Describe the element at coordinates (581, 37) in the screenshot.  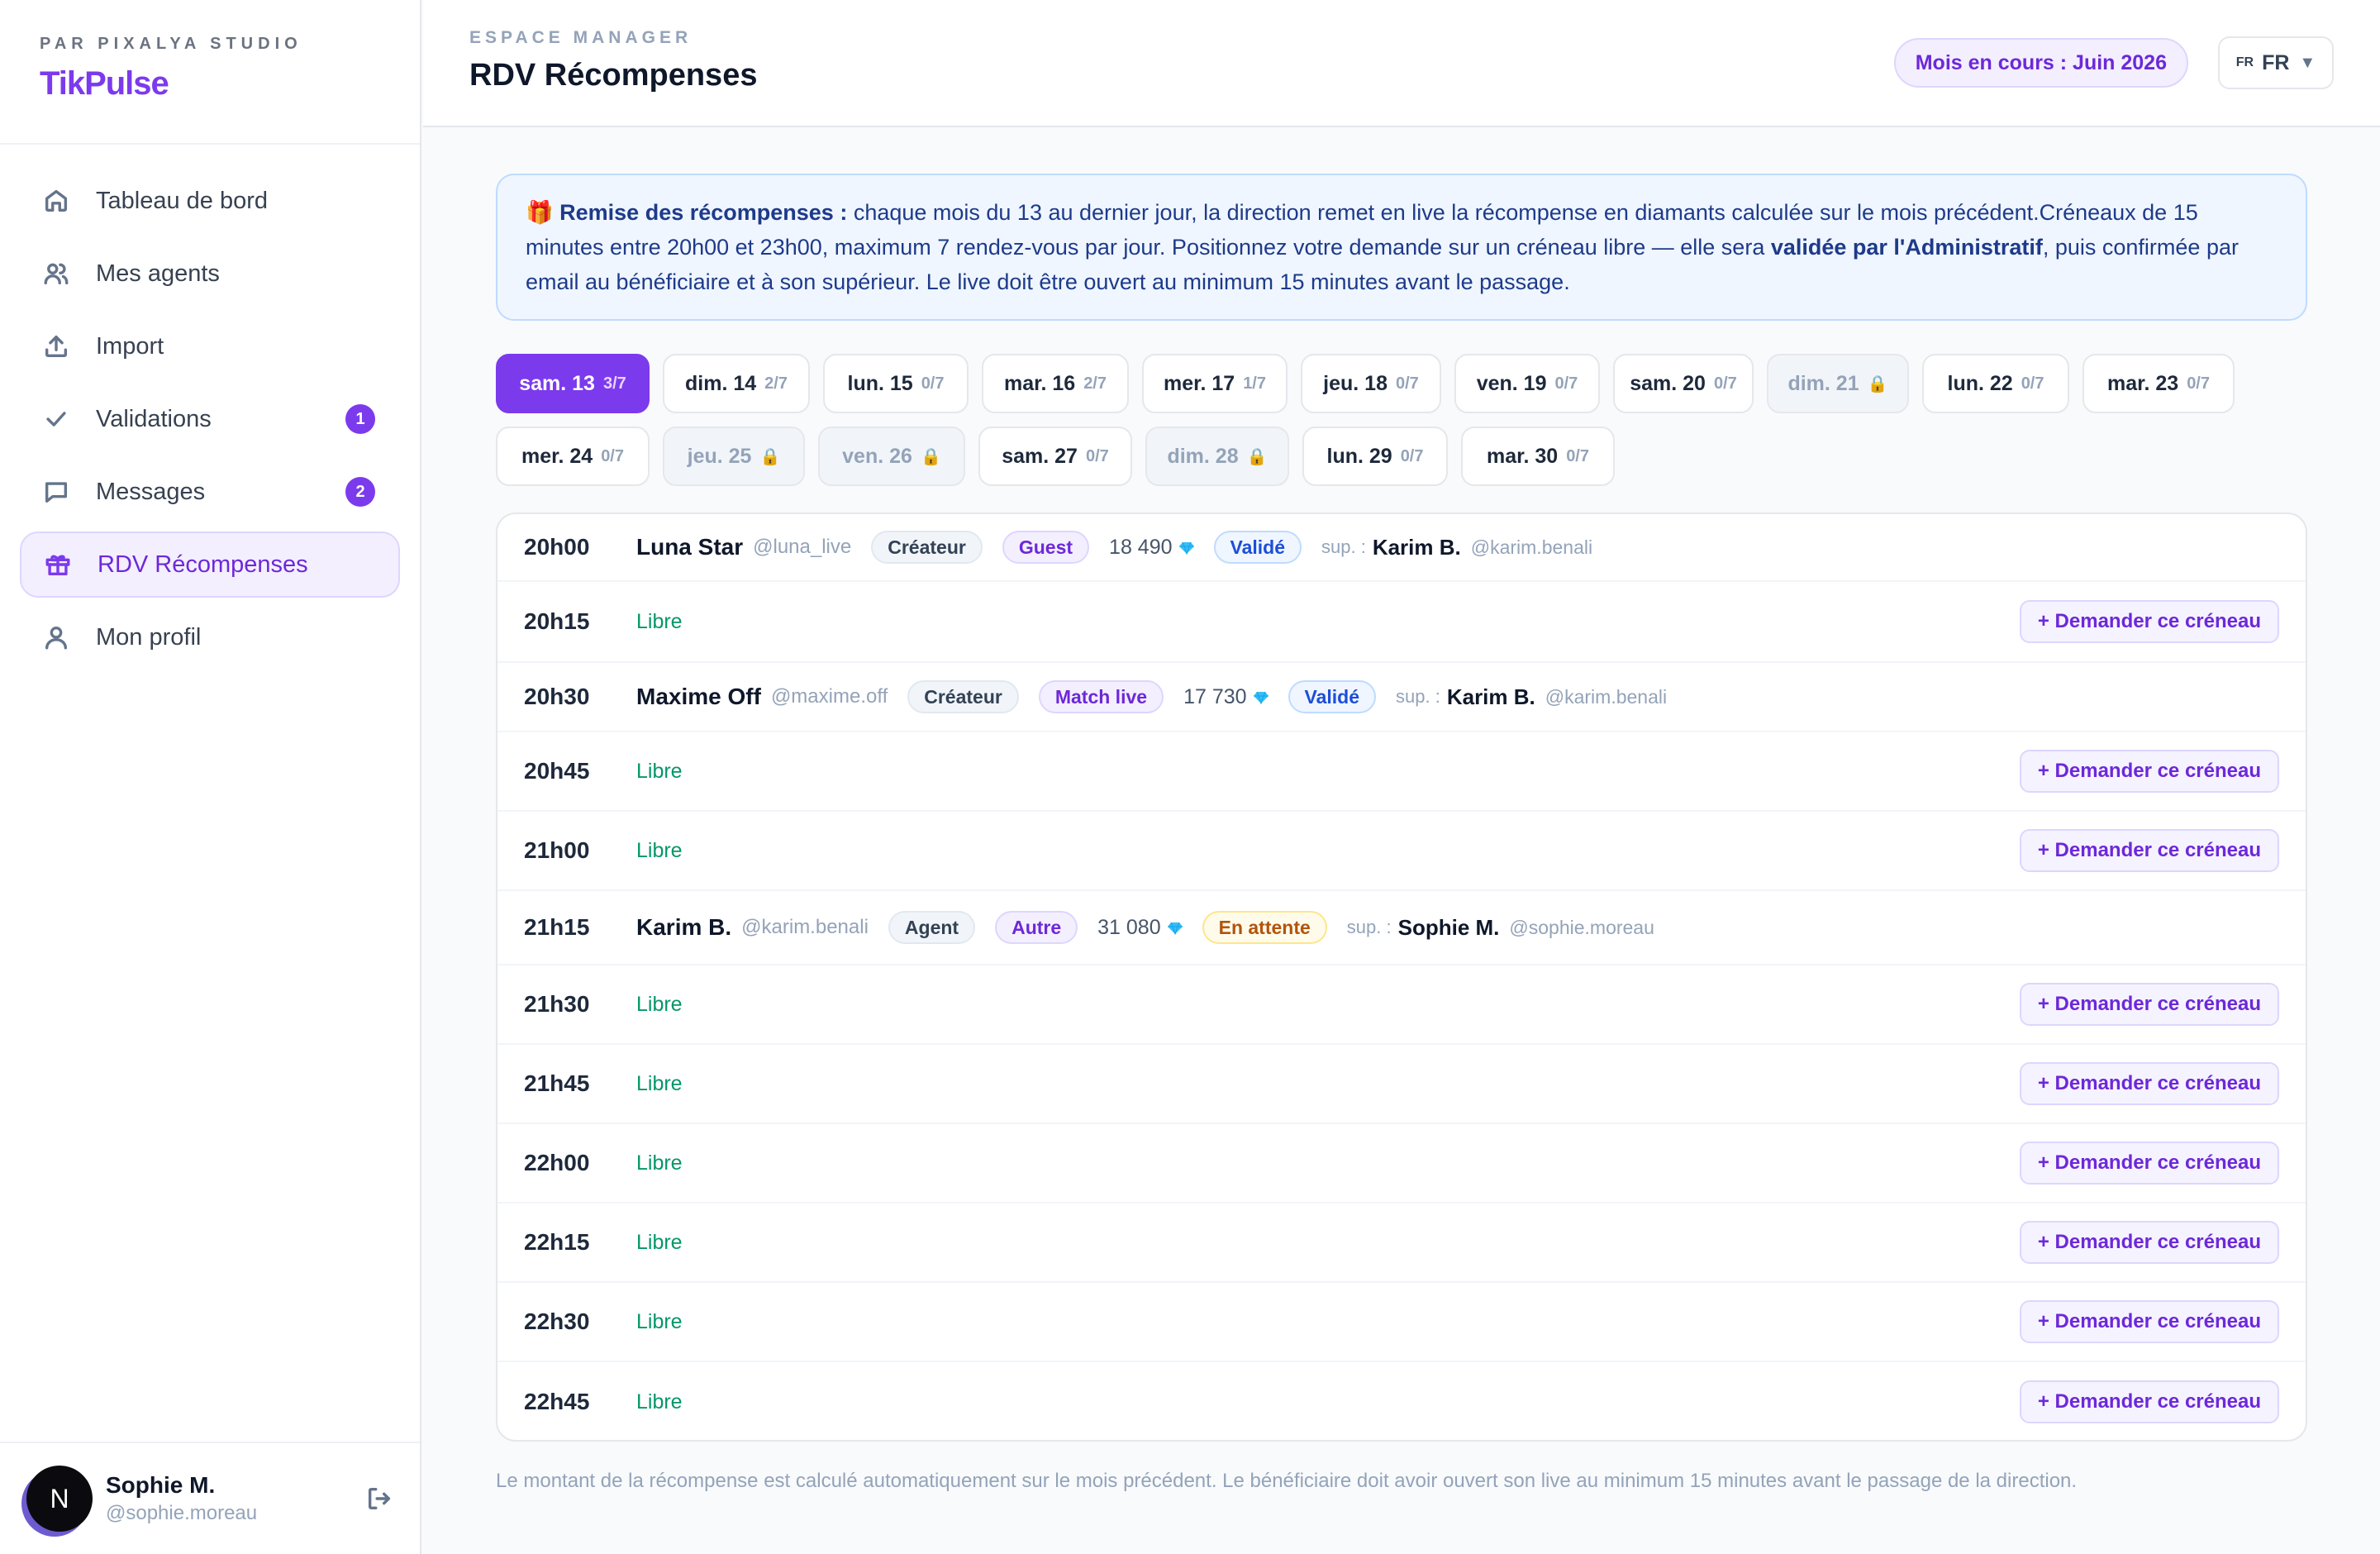
I see `header-eyebrow: ESPACE MANAGER` at that location.